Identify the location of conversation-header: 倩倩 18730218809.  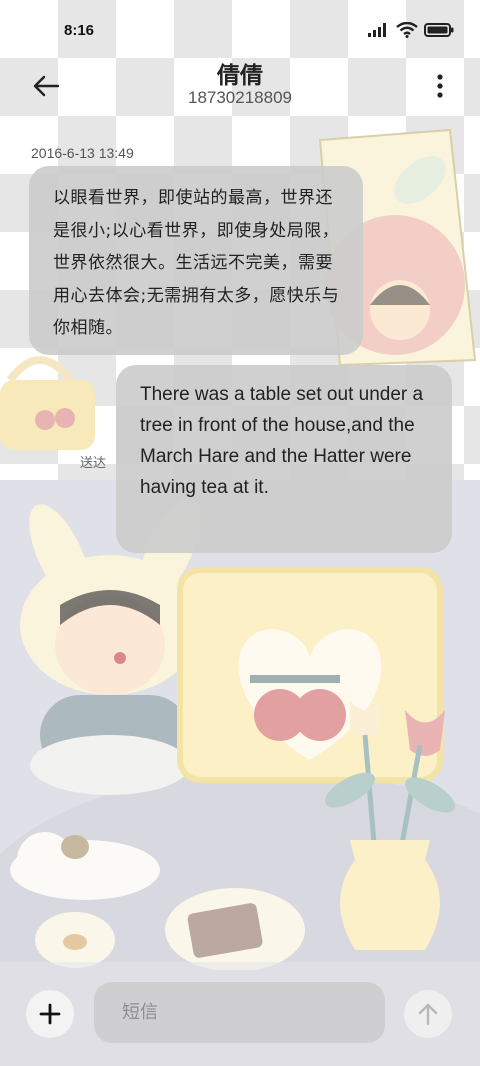
(240, 88).